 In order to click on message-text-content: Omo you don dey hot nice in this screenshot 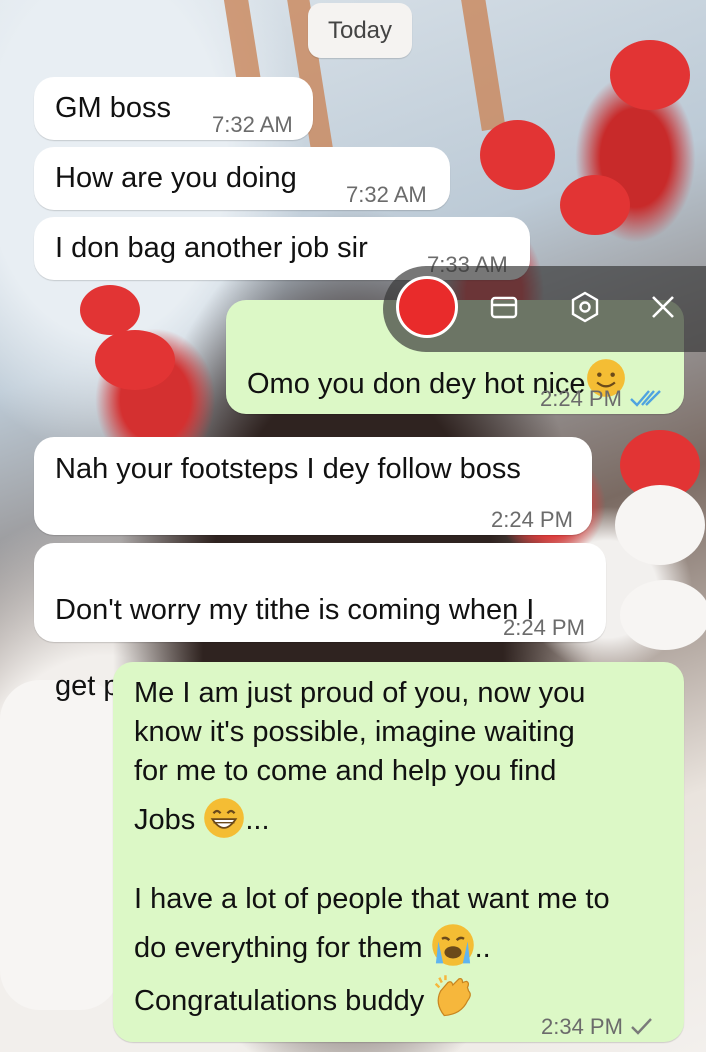, I will do `click(416, 384)`.